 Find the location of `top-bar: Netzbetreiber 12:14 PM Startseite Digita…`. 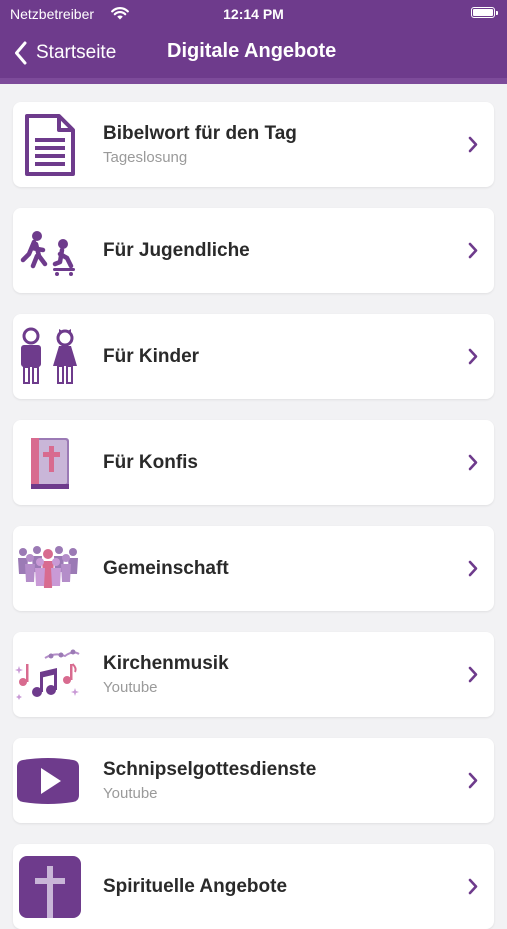

top-bar: Netzbetreiber 12:14 PM Startseite Digita… is located at coordinates (253, 42).